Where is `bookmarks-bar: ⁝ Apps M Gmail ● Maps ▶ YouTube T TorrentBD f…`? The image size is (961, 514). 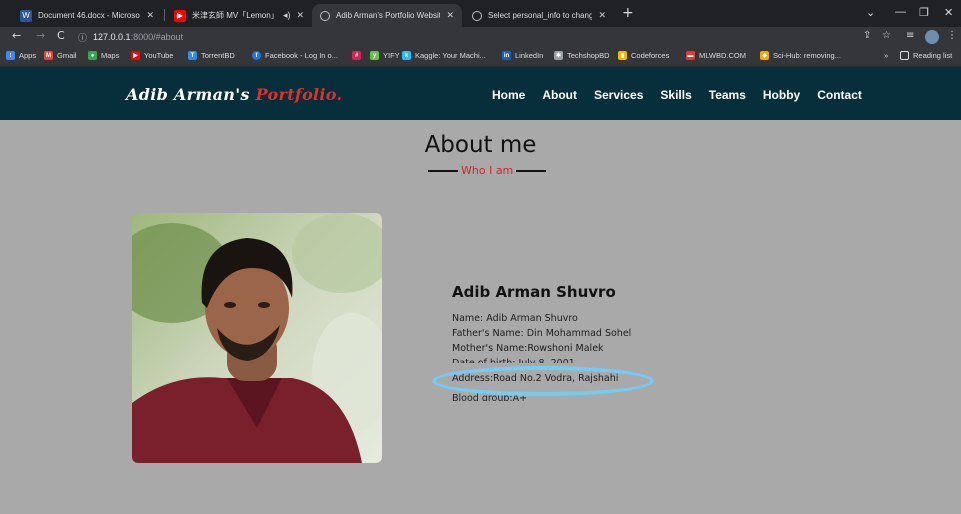 bookmarks-bar: ⁝ Apps M Gmail ● Maps ▶ YouTube T TorrentBD f… is located at coordinates (480, 57).